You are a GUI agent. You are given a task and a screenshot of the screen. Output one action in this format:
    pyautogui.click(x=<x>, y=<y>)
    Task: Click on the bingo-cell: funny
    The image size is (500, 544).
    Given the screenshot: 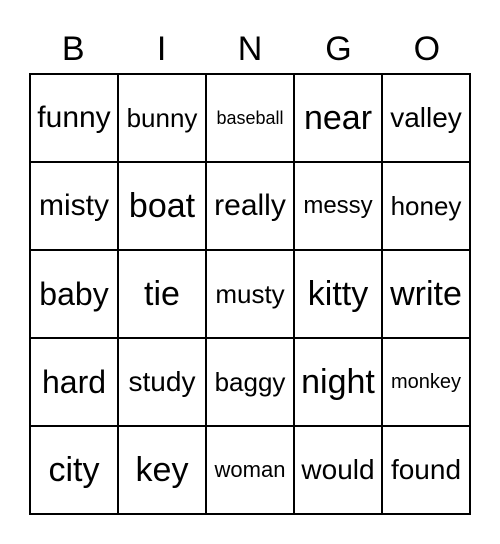 What is the action you would take?
    pyautogui.click(x=74, y=118)
    